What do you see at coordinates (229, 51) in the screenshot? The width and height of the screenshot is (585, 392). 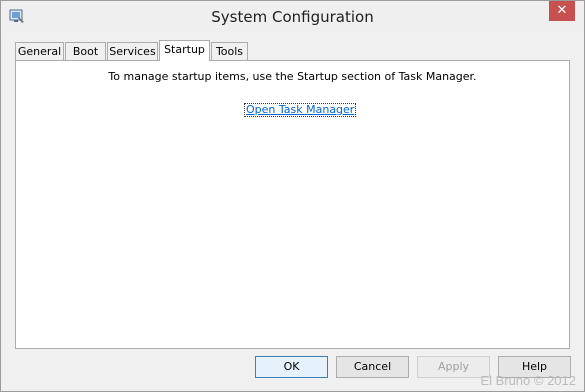 I see `tab-tools: Tools` at bounding box center [229, 51].